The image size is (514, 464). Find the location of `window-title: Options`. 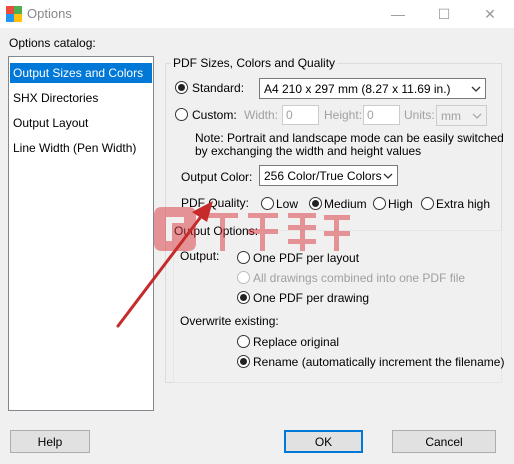

window-title: Options is located at coordinates (49, 13).